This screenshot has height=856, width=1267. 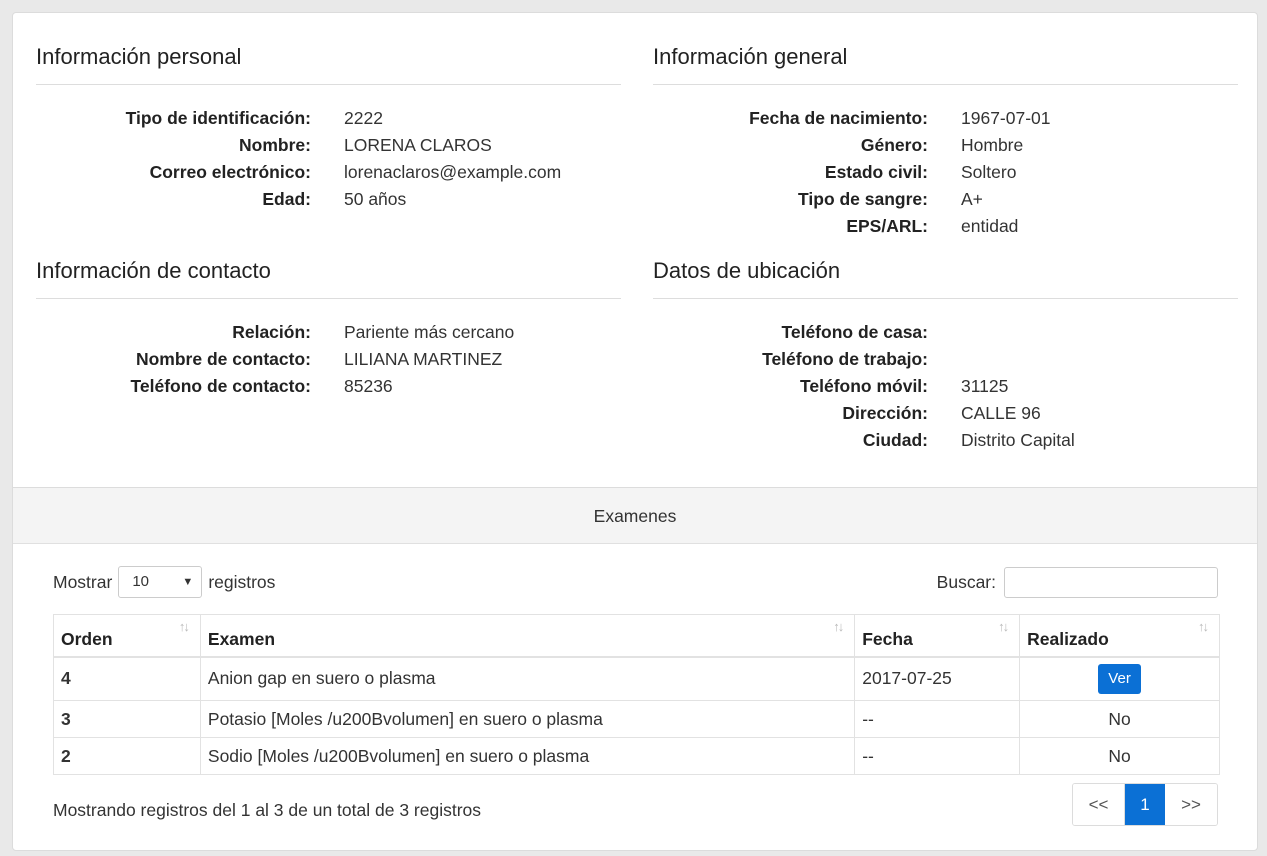 I want to click on column-header-fecha: Fecha ↑↓, so click(x=937, y=636).